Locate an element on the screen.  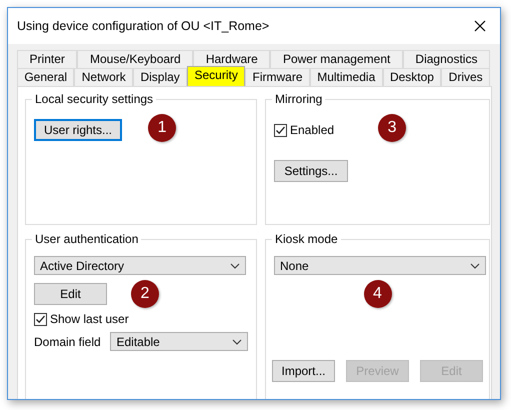
tab: Hardware is located at coordinates (231, 59).